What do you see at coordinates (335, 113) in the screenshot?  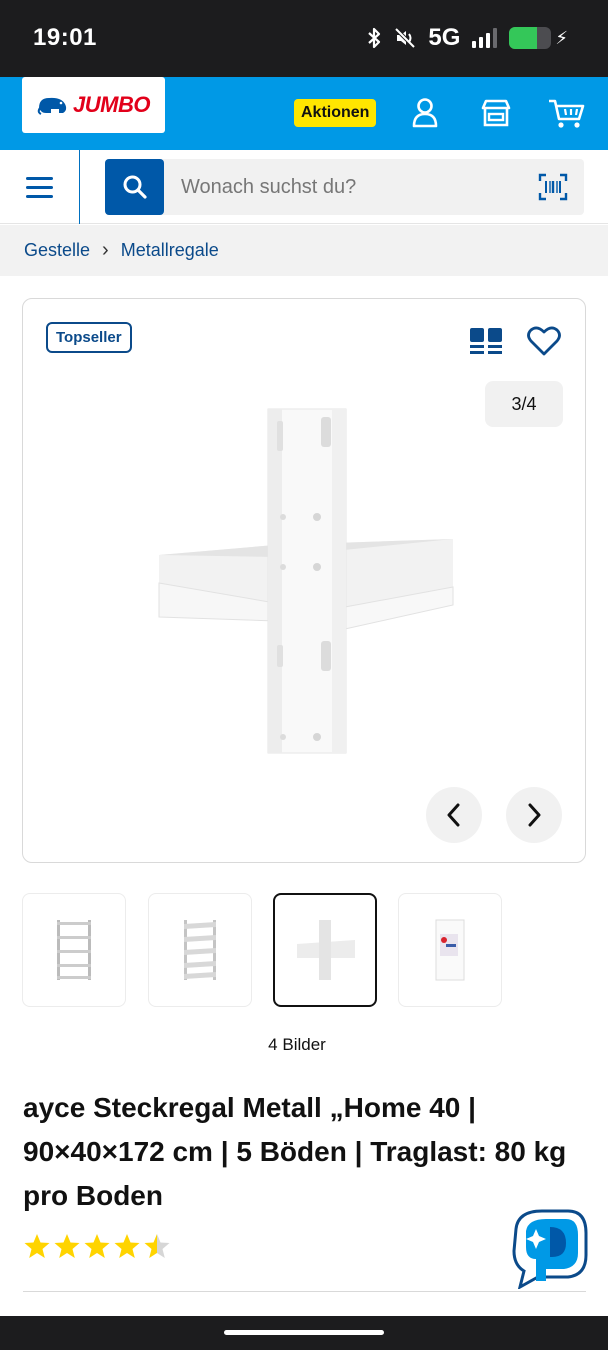 I see `promotions-button: Aktionen` at bounding box center [335, 113].